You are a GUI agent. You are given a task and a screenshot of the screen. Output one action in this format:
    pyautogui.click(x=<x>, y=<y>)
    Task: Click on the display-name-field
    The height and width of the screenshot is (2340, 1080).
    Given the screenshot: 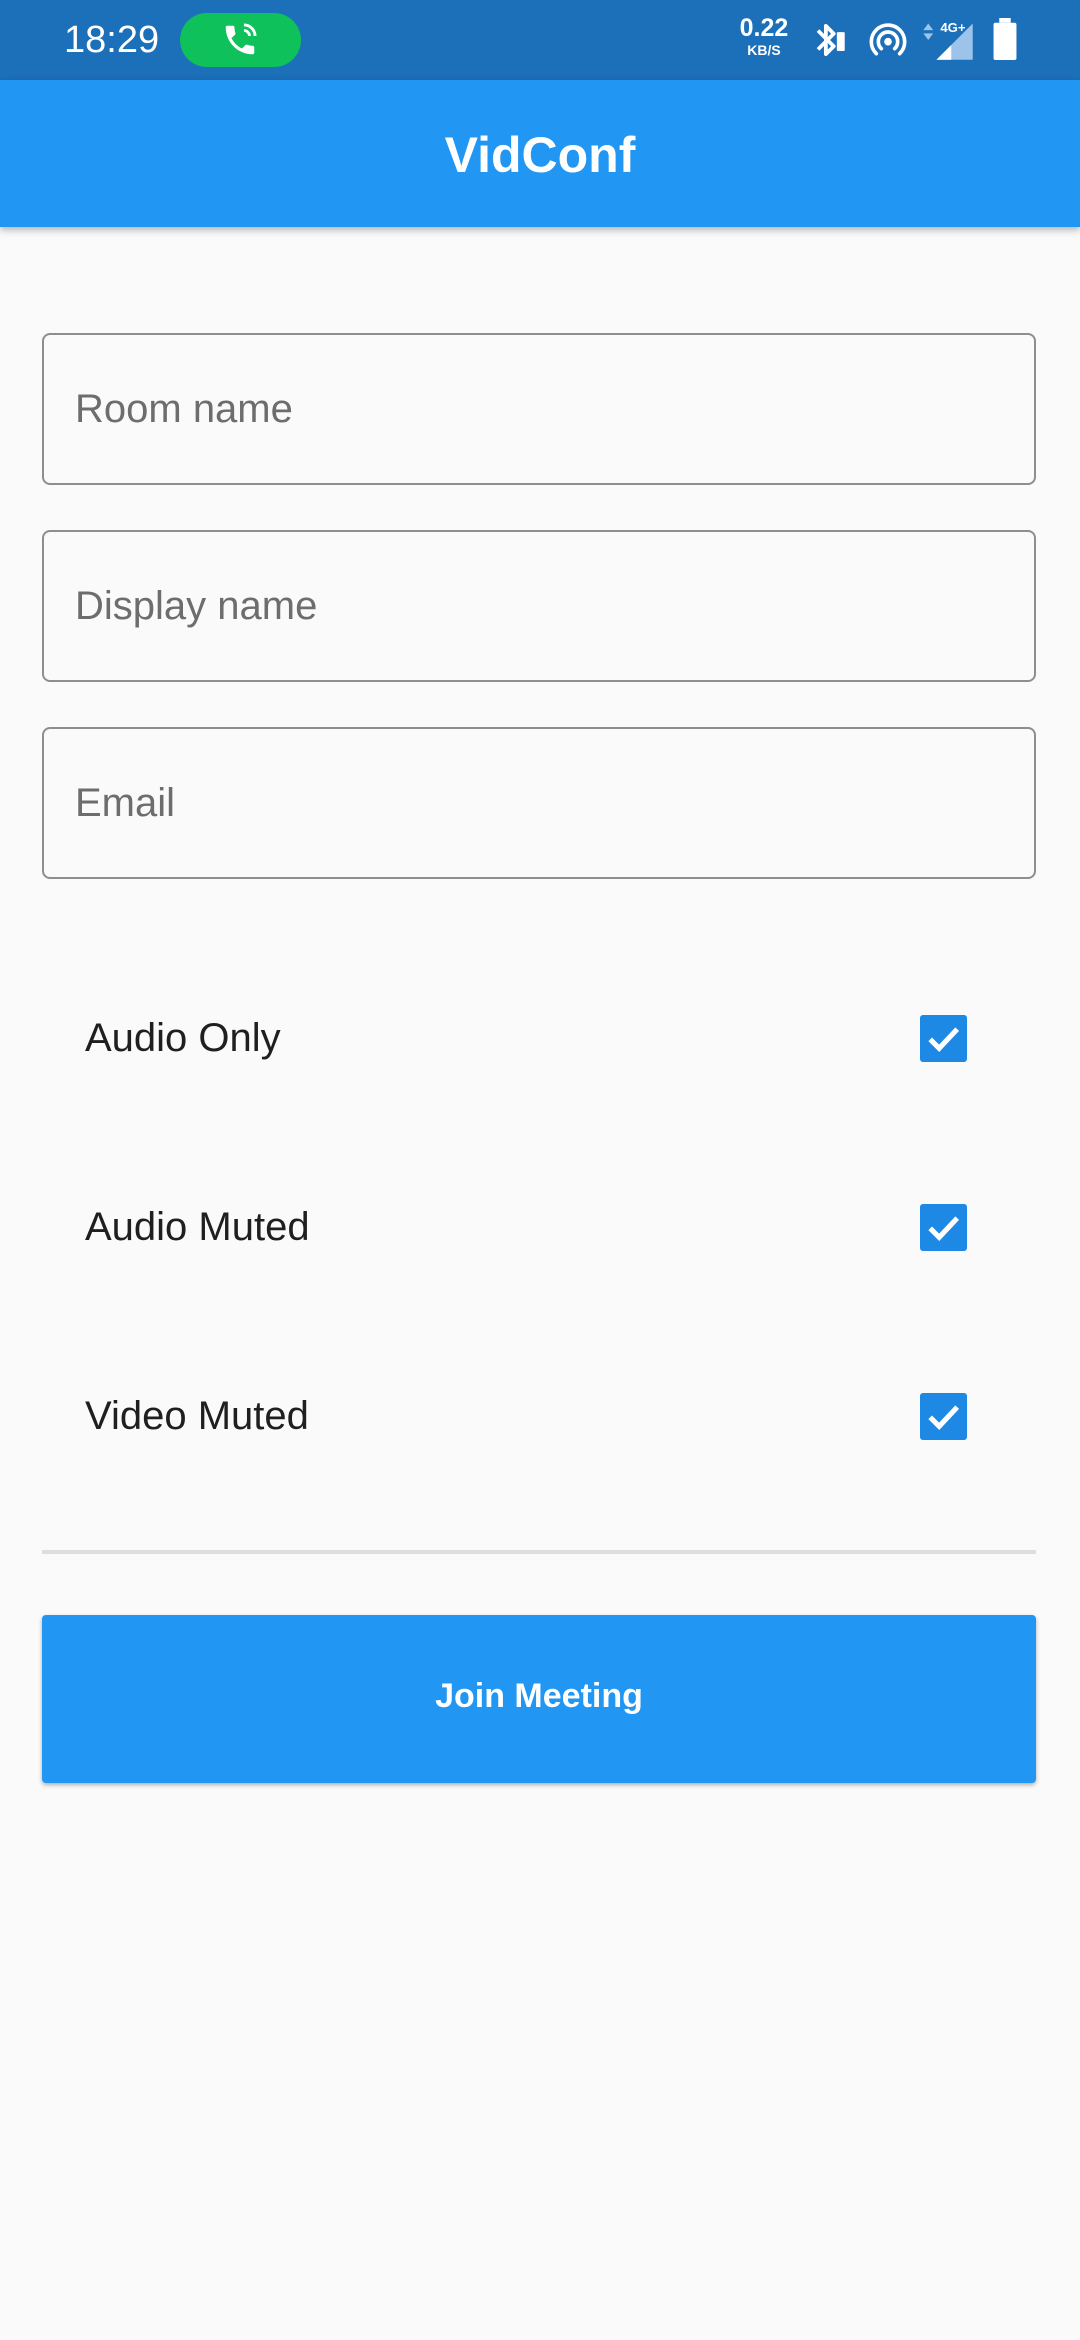 What is the action you would take?
    pyautogui.click(x=539, y=606)
    